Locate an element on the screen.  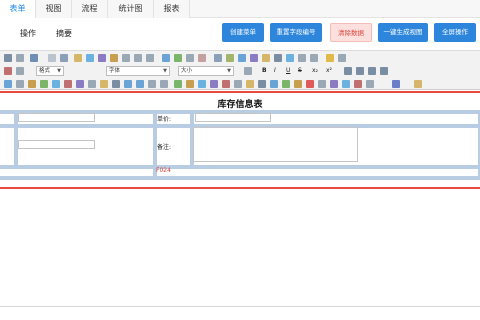
dept-icon is located at coordinates (226, 84).